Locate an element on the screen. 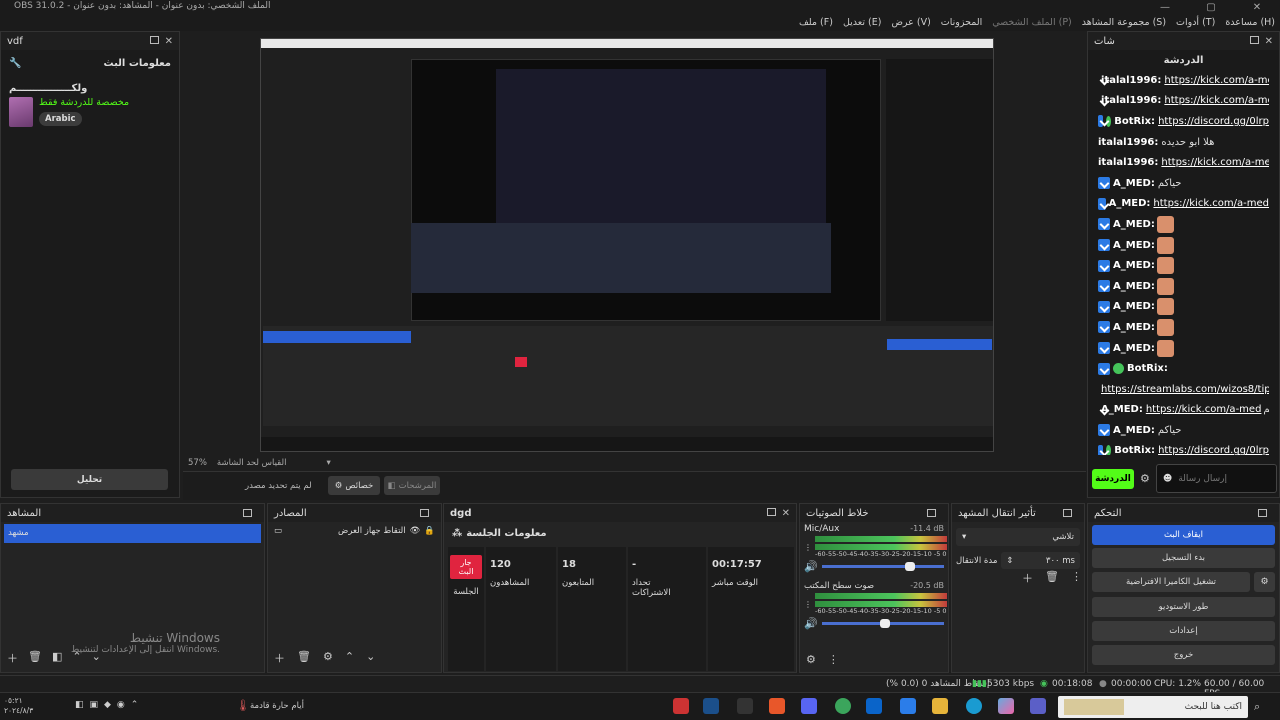 This screenshot has width=1280, height=720. preview-zoom: 57% القياس لحد الشاشة ▾ is located at coordinates (259, 463).